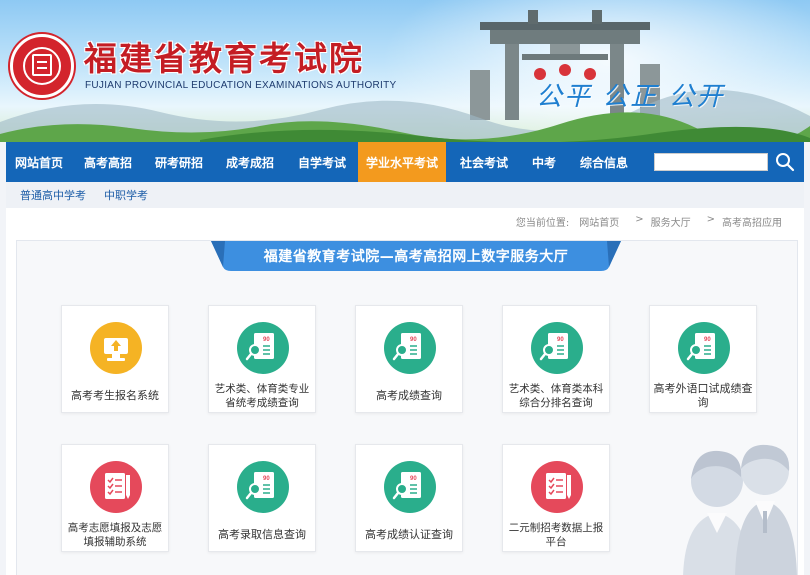  I want to click on site-title: 福建省教育考试院, so click(224, 58).